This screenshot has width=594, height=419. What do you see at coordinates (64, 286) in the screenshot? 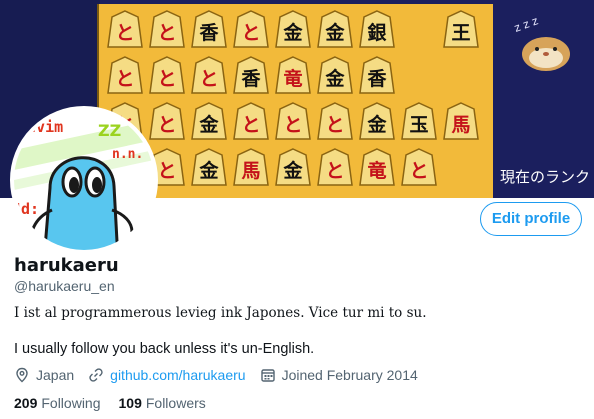
I see `profile-handle: @harukaeru_en` at bounding box center [64, 286].